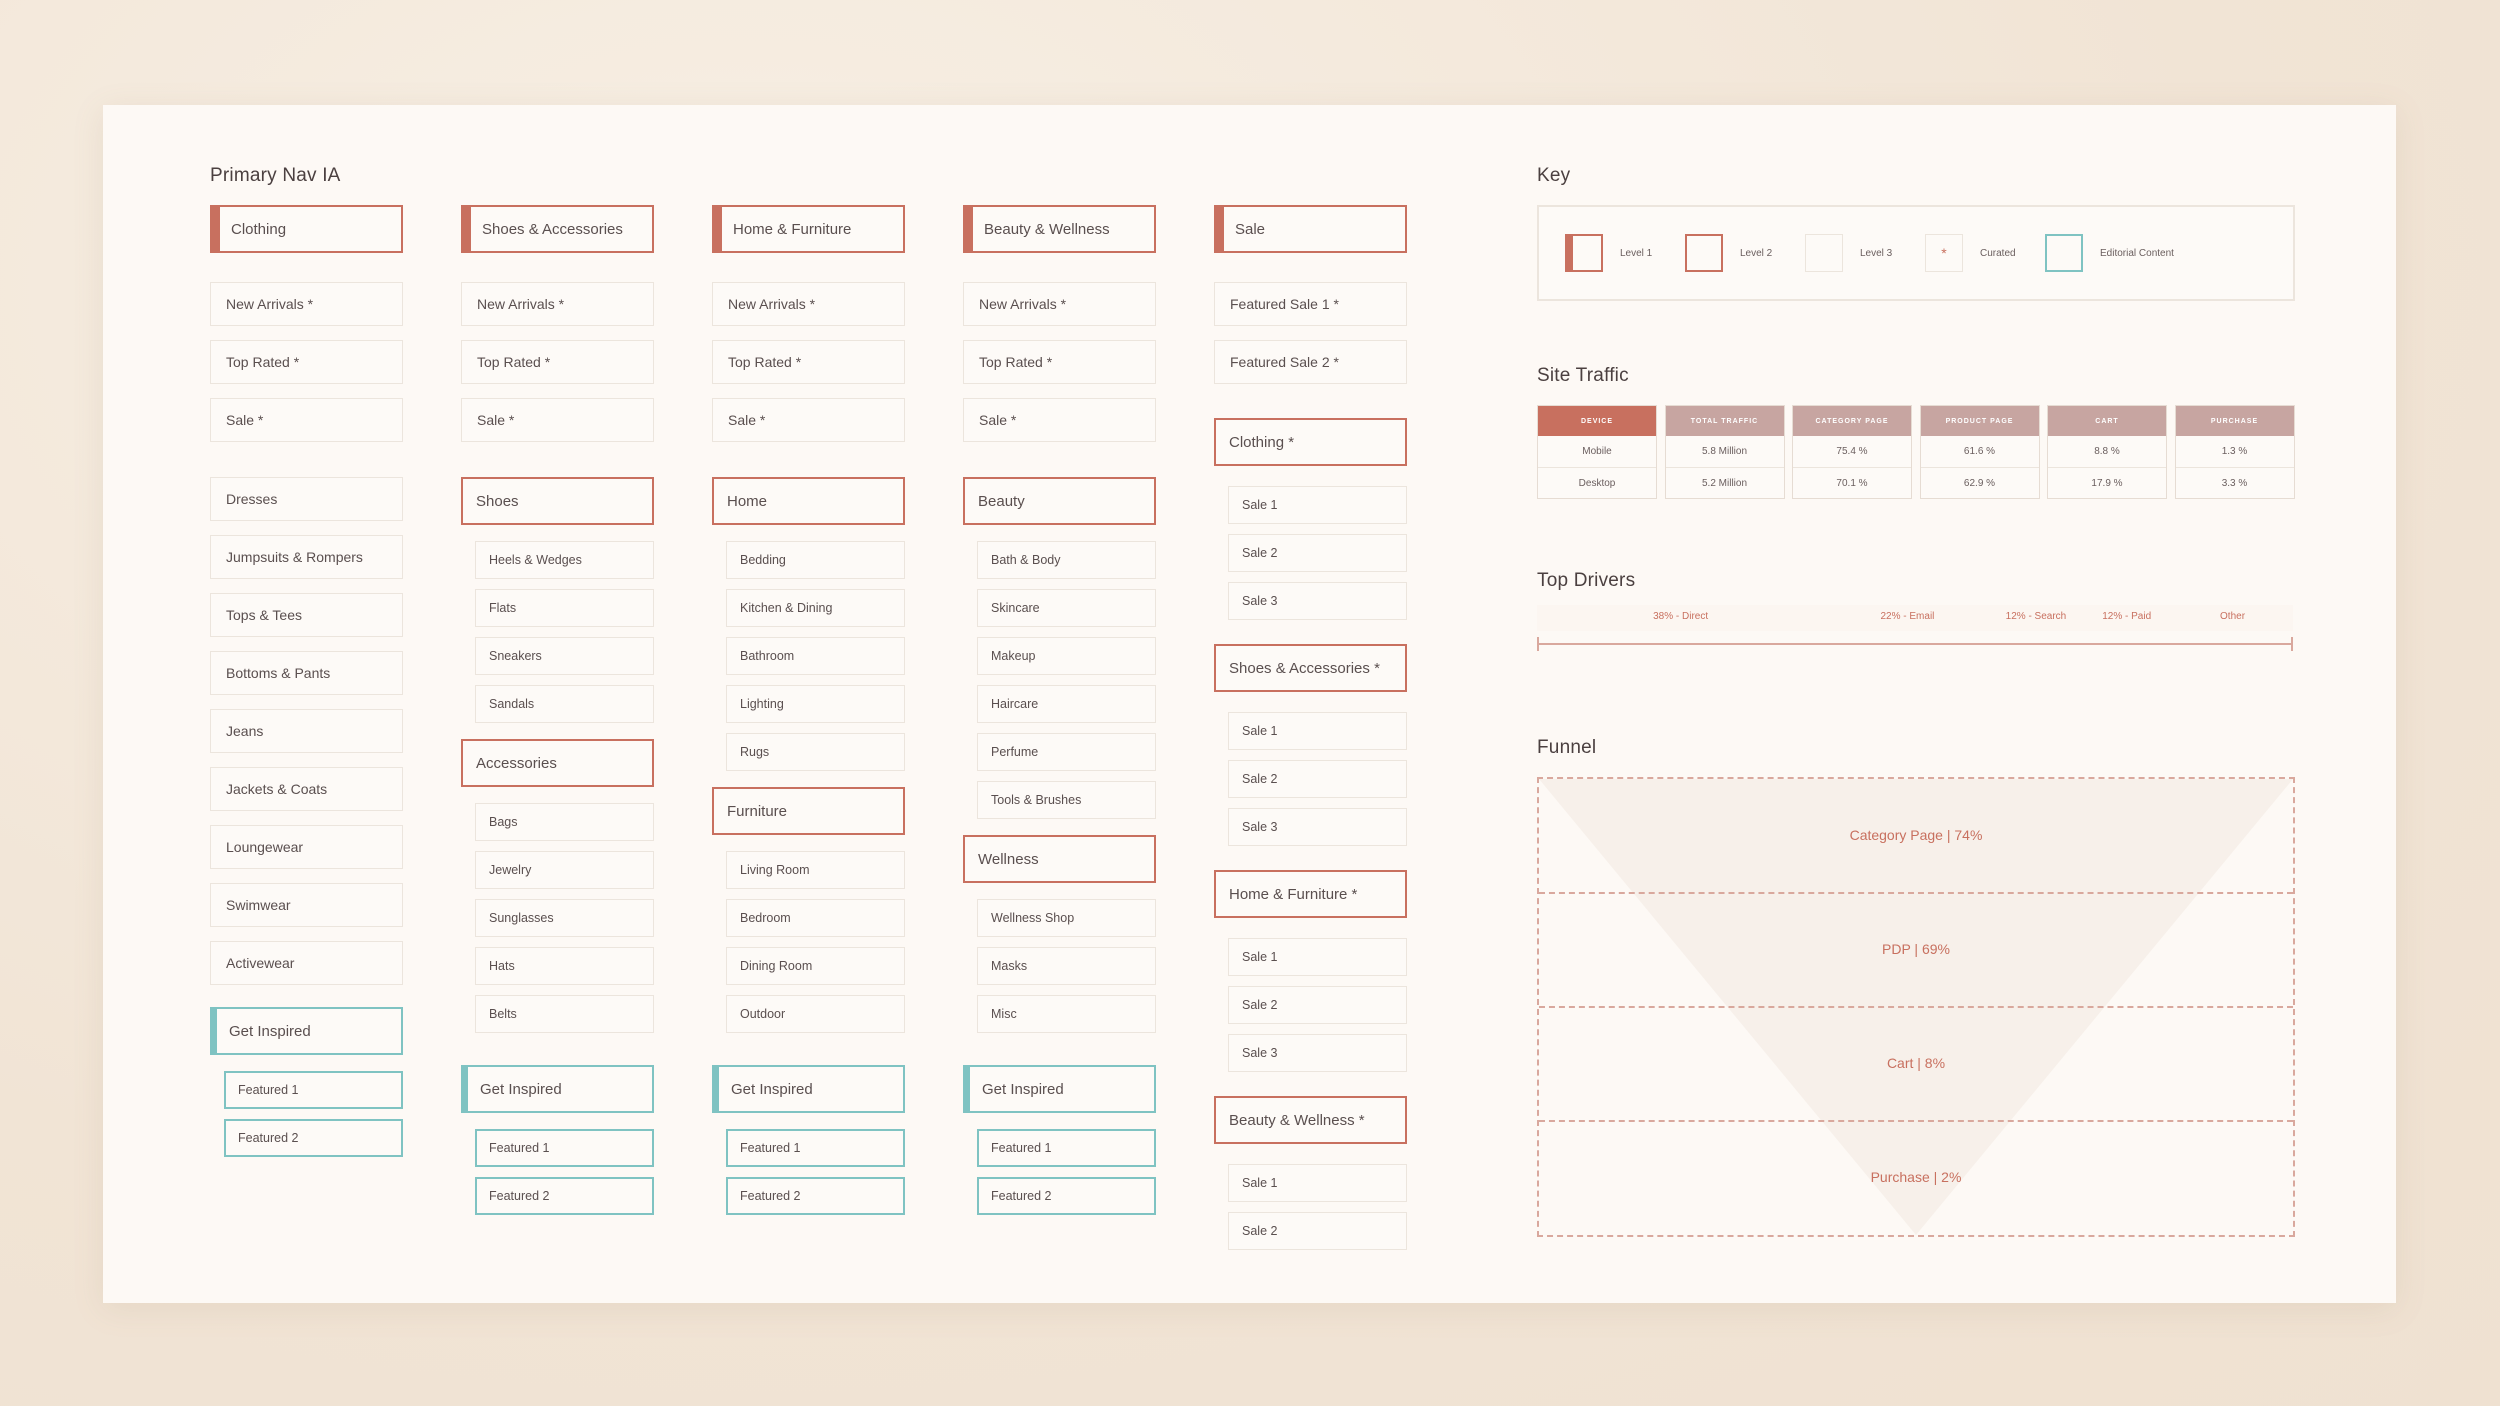 Image resolution: width=2500 pixels, height=1406 pixels. What do you see at coordinates (808, 501) in the screenshot?
I see `nav-l2-item: Home` at bounding box center [808, 501].